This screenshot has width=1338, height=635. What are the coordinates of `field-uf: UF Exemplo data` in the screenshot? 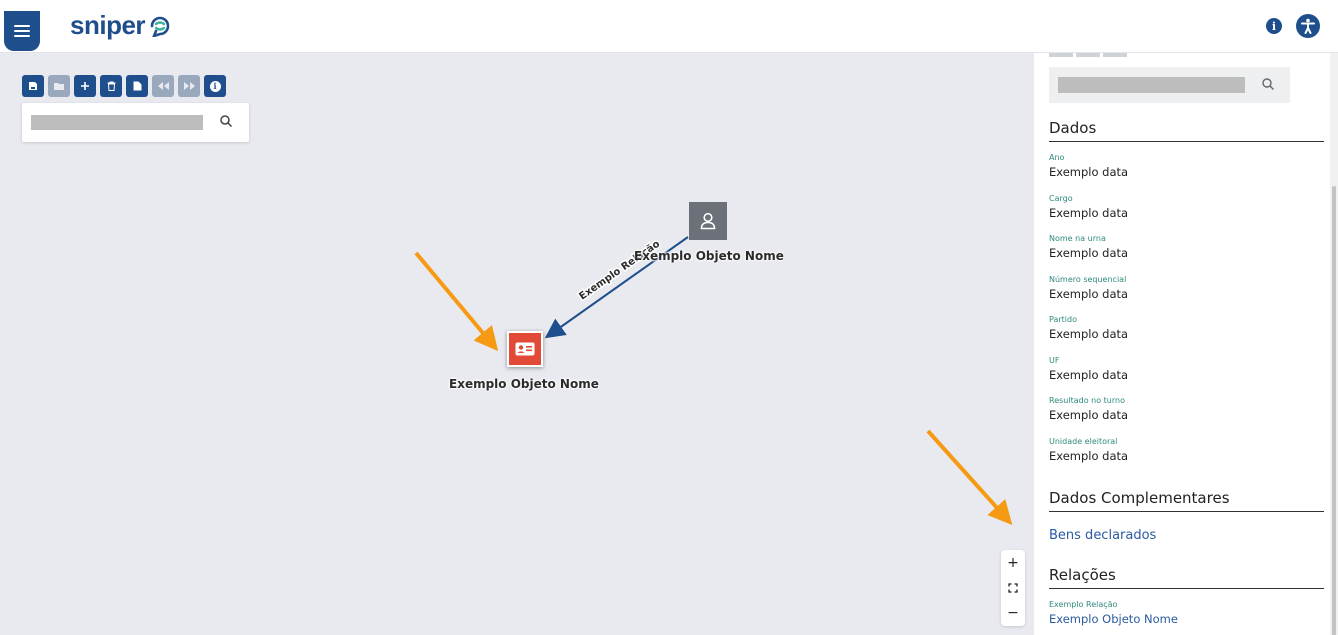 It's located at (1088, 369).